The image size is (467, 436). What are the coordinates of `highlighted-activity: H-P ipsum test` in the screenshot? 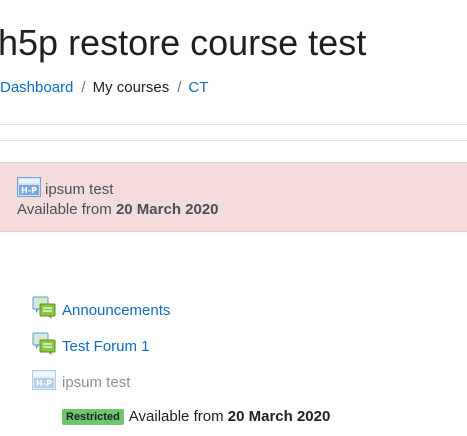 It's located at (65, 189).